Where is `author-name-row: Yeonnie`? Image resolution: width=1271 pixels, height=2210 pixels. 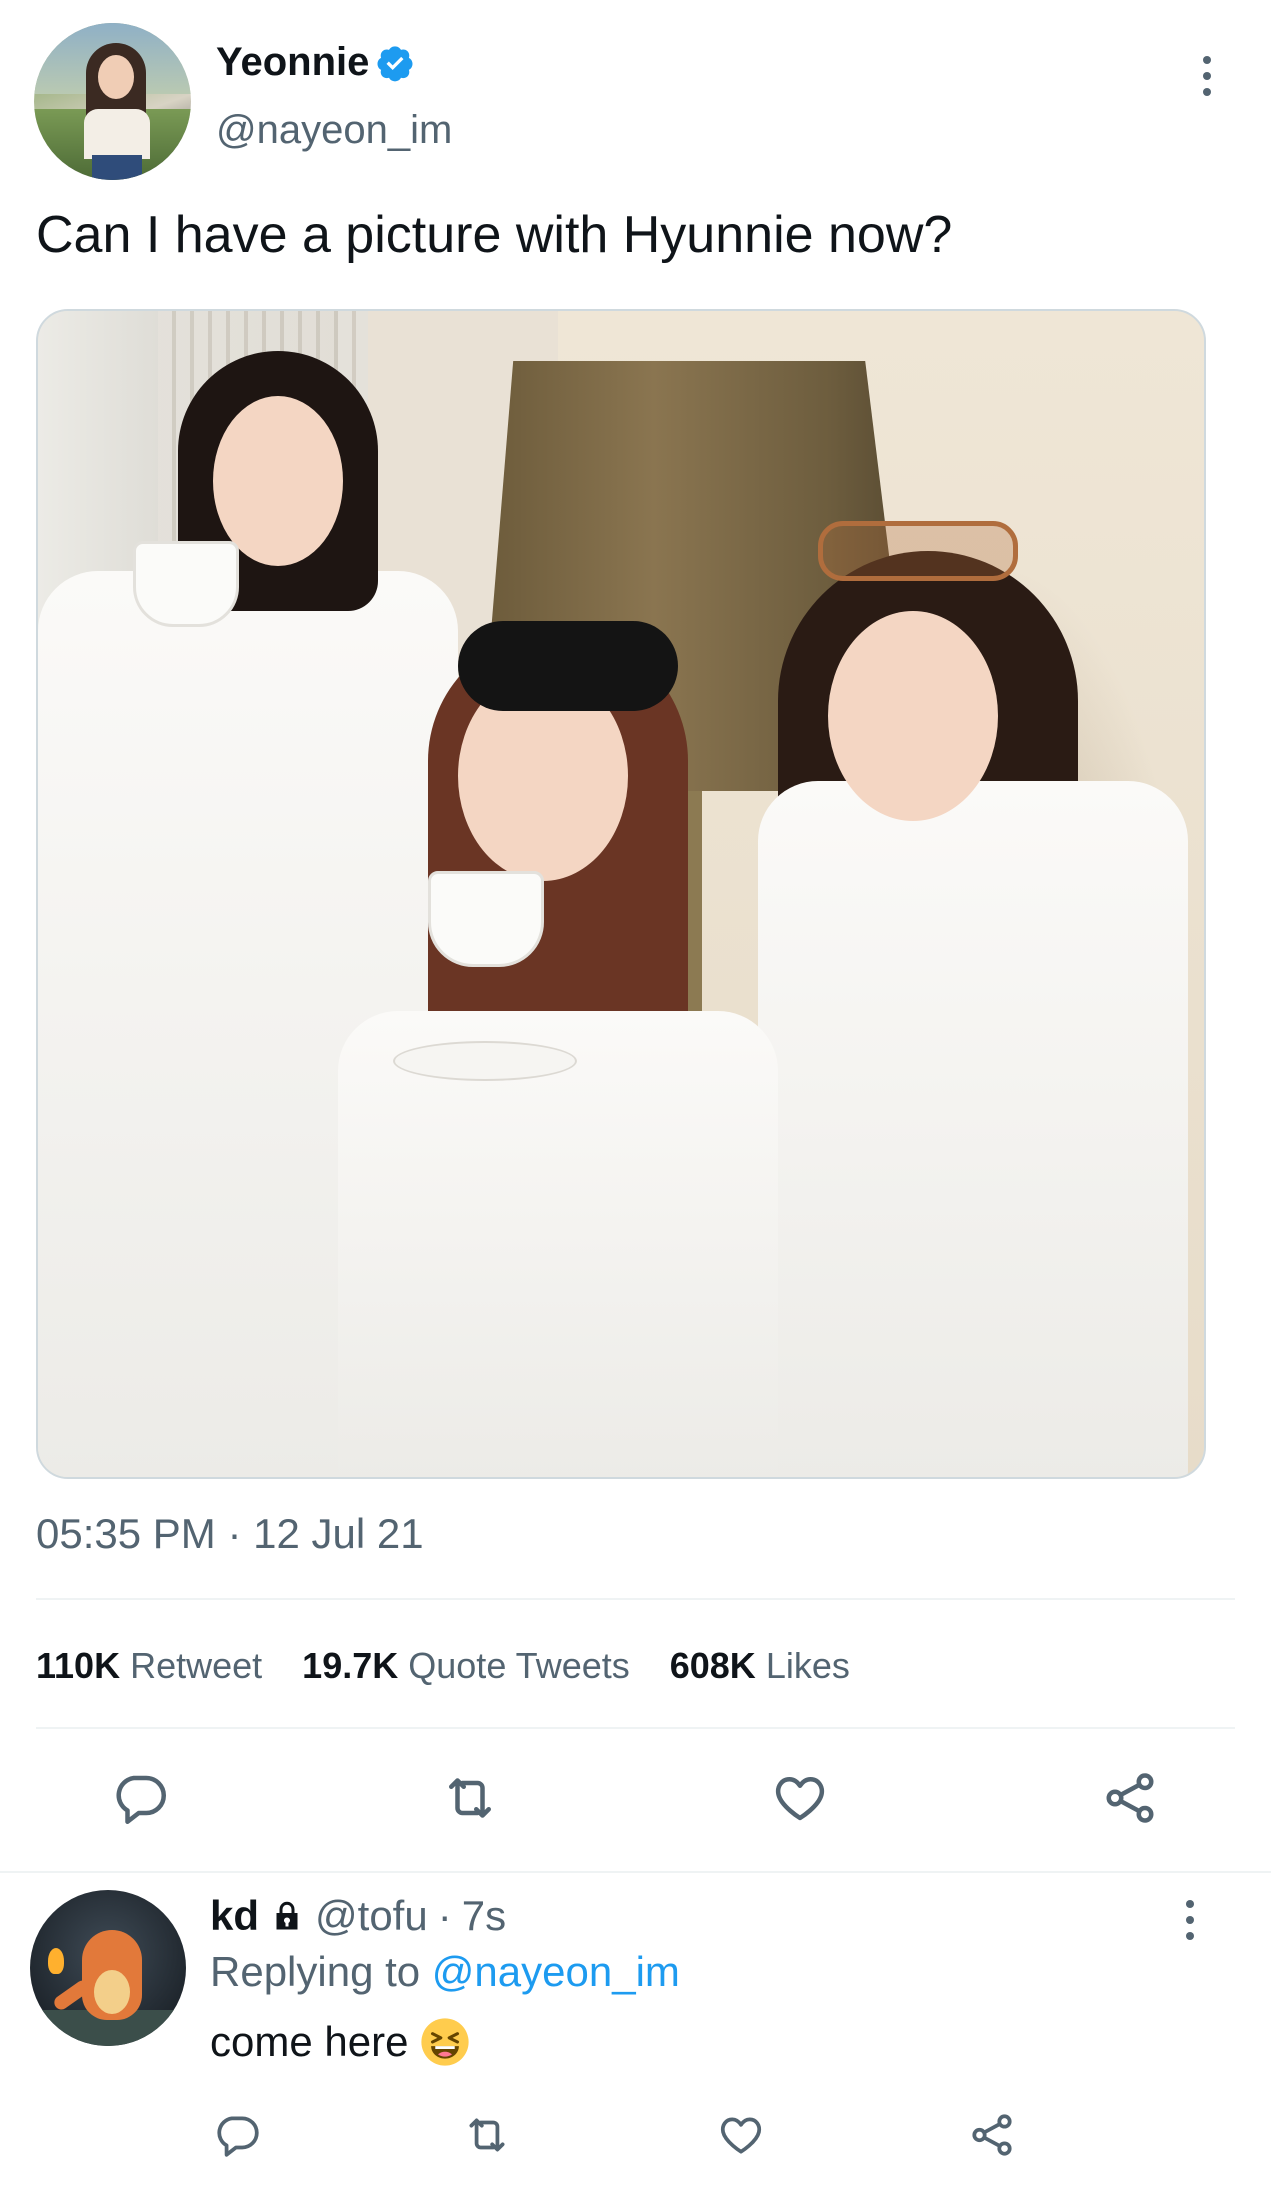
author-name-row: Yeonnie is located at coordinates (315, 62).